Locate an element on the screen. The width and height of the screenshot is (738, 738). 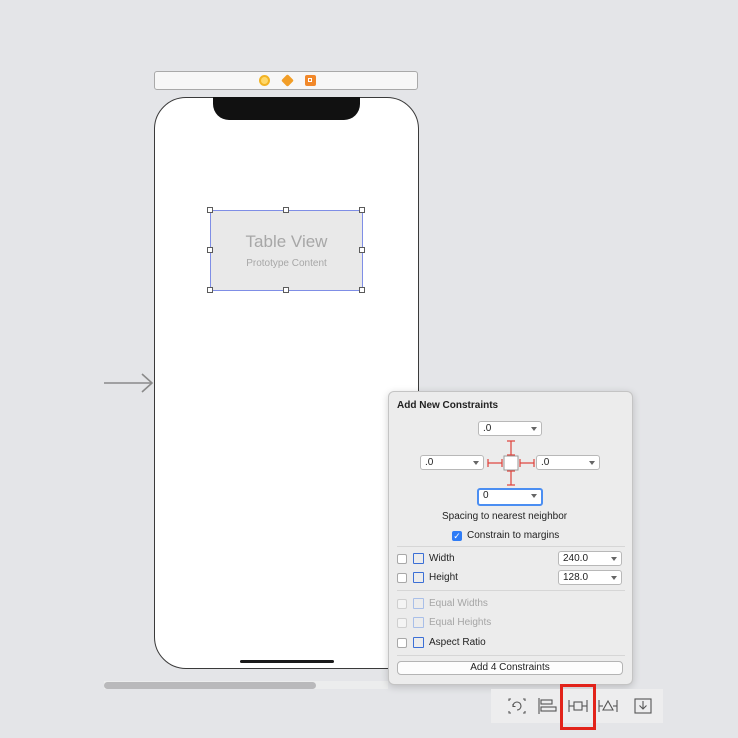
popover-title: Add New Constraints is located at coordinates (448, 405).